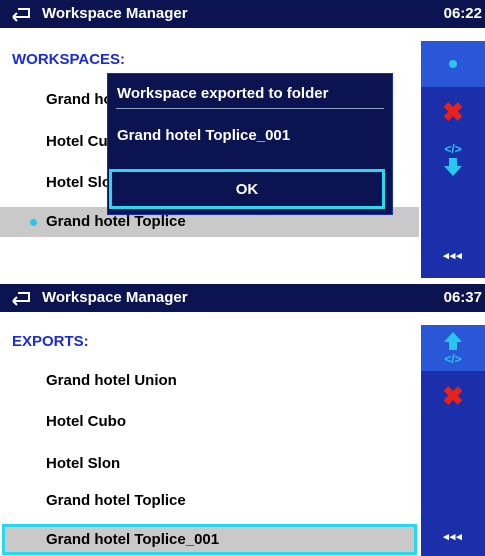 This screenshot has height=556, width=485. Describe the element at coordinates (133, 539) in the screenshot. I see `list-item-label: Grand hotel Toplice_001` at that location.